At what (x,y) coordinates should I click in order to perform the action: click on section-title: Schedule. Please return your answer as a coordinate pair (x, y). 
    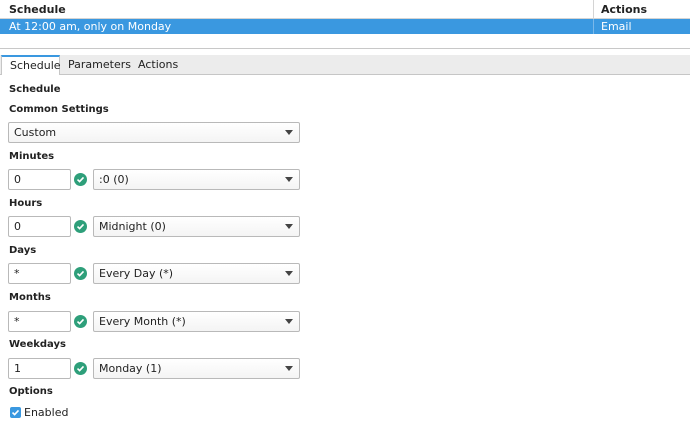
    Looking at the image, I should click on (35, 89).